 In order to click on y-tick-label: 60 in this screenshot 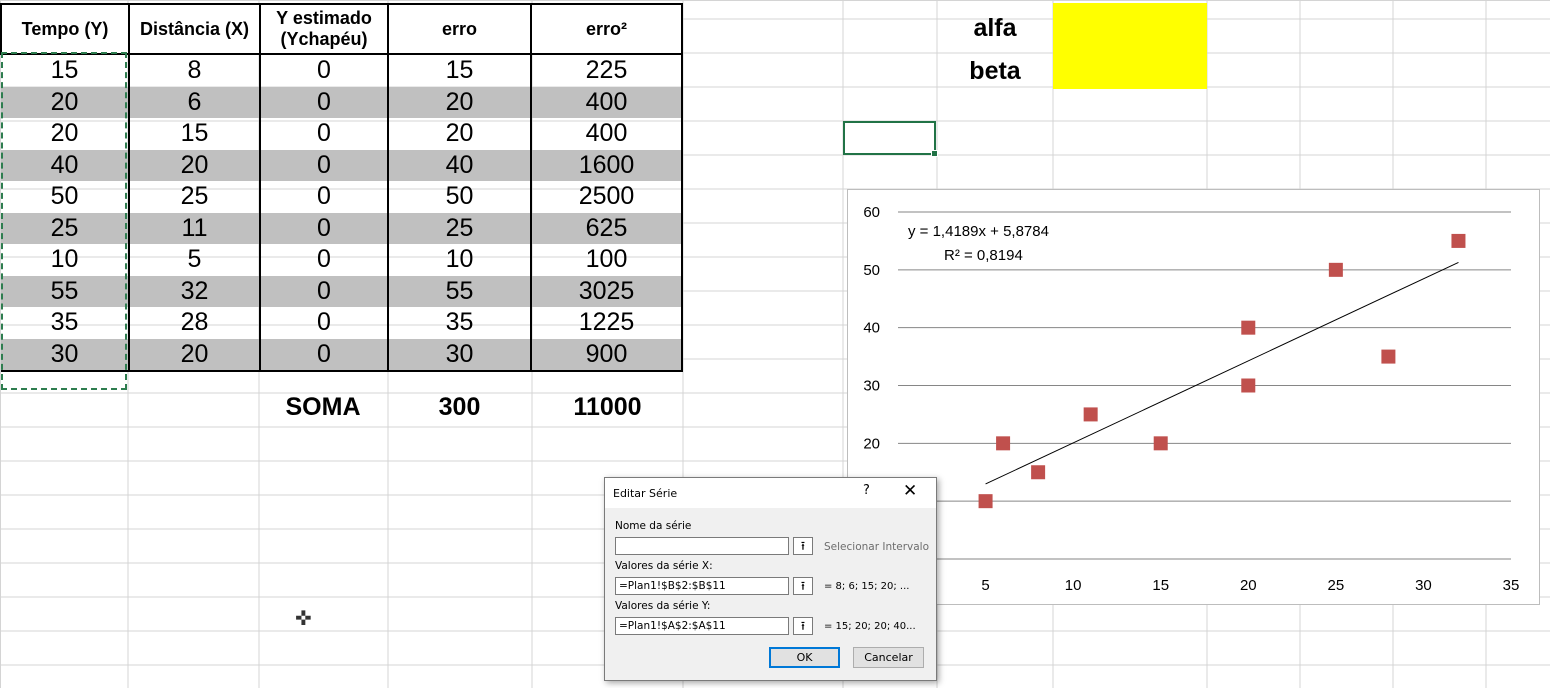, I will do `click(871, 212)`.